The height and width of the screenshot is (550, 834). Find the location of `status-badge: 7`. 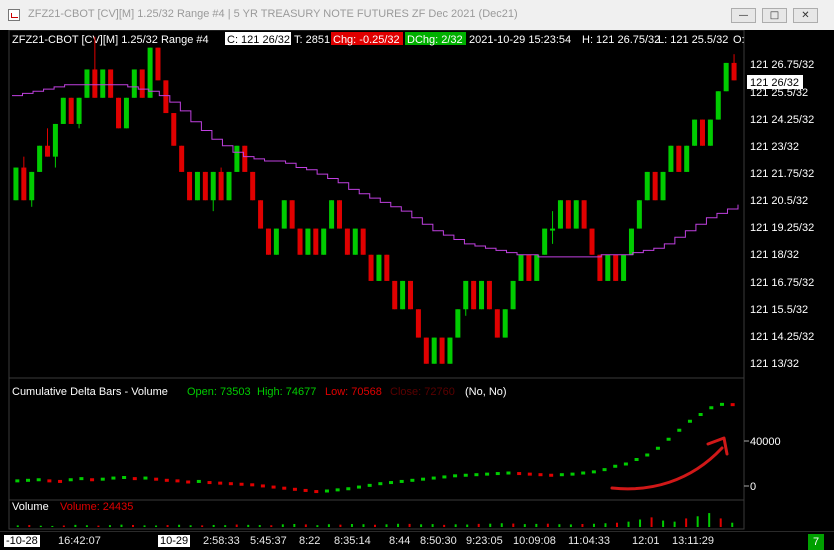

status-badge: 7 is located at coordinates (816, 542).